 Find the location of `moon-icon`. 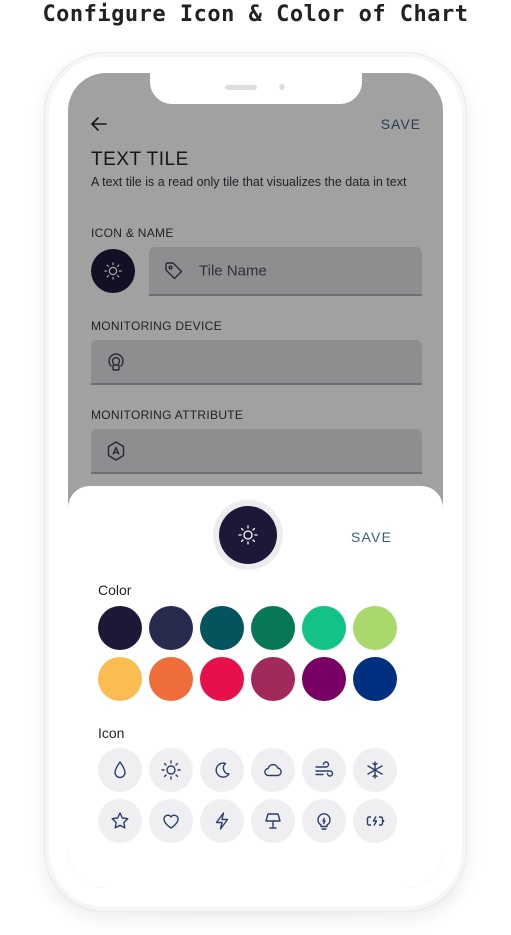

moon-icon is located at coordinates (222, 770).